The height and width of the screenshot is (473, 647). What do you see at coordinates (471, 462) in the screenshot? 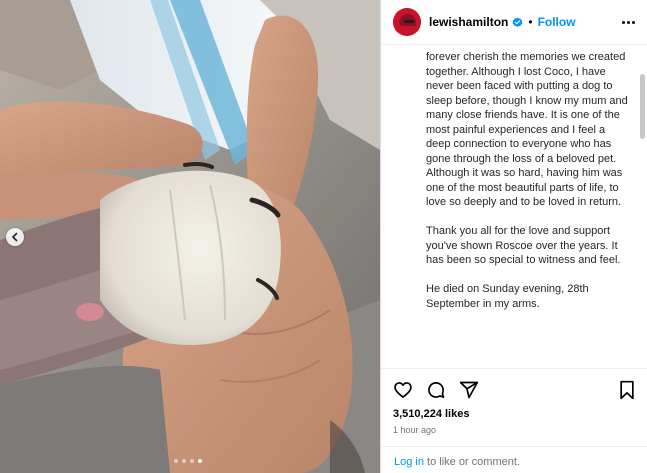
I see `login-prompt-text: to like or comment.` at bounding box center [471, 462].